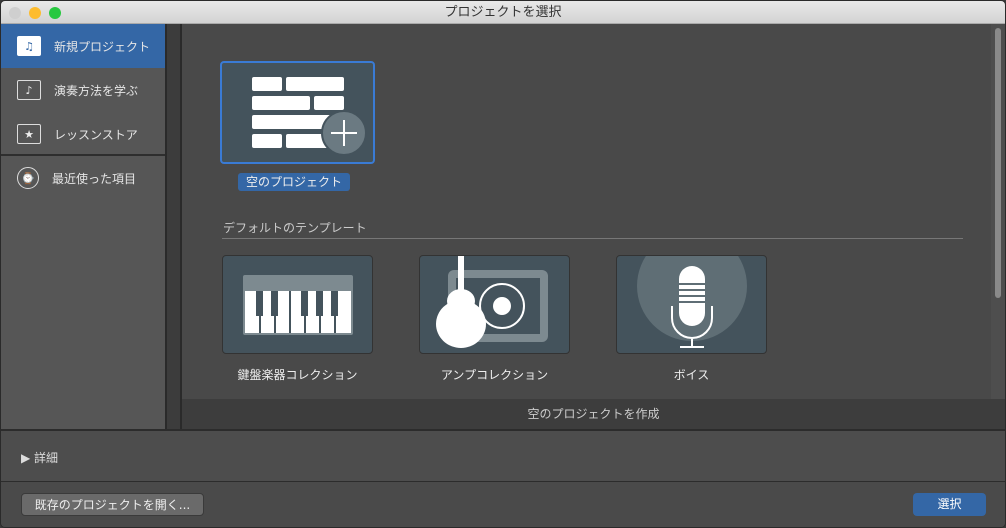 This screenshot has width=1006, height=528. Describe the element at coordinates (294, 182) in the screenshot. I see `empty-project-label: 空のプロジェクト` at that location.